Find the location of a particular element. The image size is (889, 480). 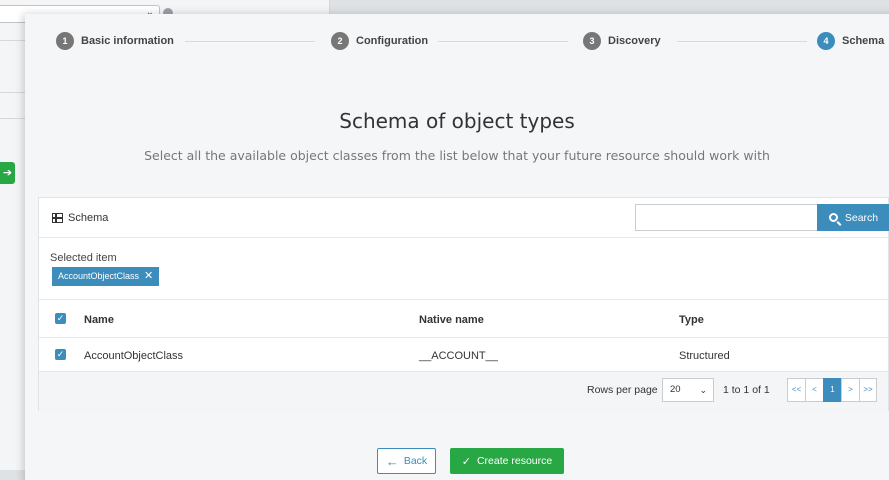

step-schema: 4 Schema is located at coordinates (853, 41).